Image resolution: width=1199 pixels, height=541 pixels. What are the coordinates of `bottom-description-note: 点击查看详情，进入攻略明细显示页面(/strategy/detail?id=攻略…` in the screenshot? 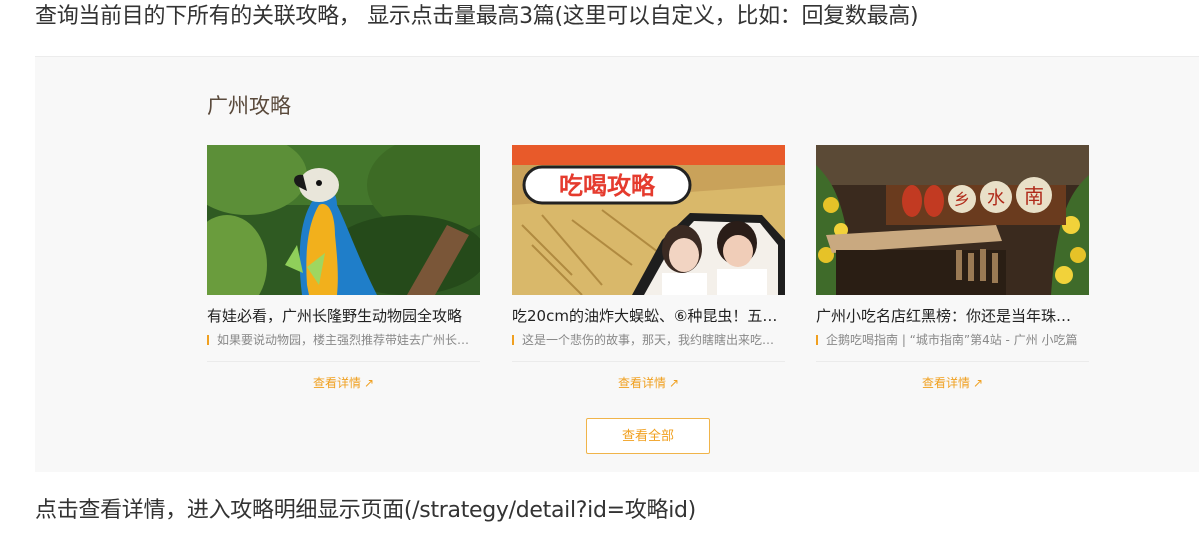 It's located at (365, 510).